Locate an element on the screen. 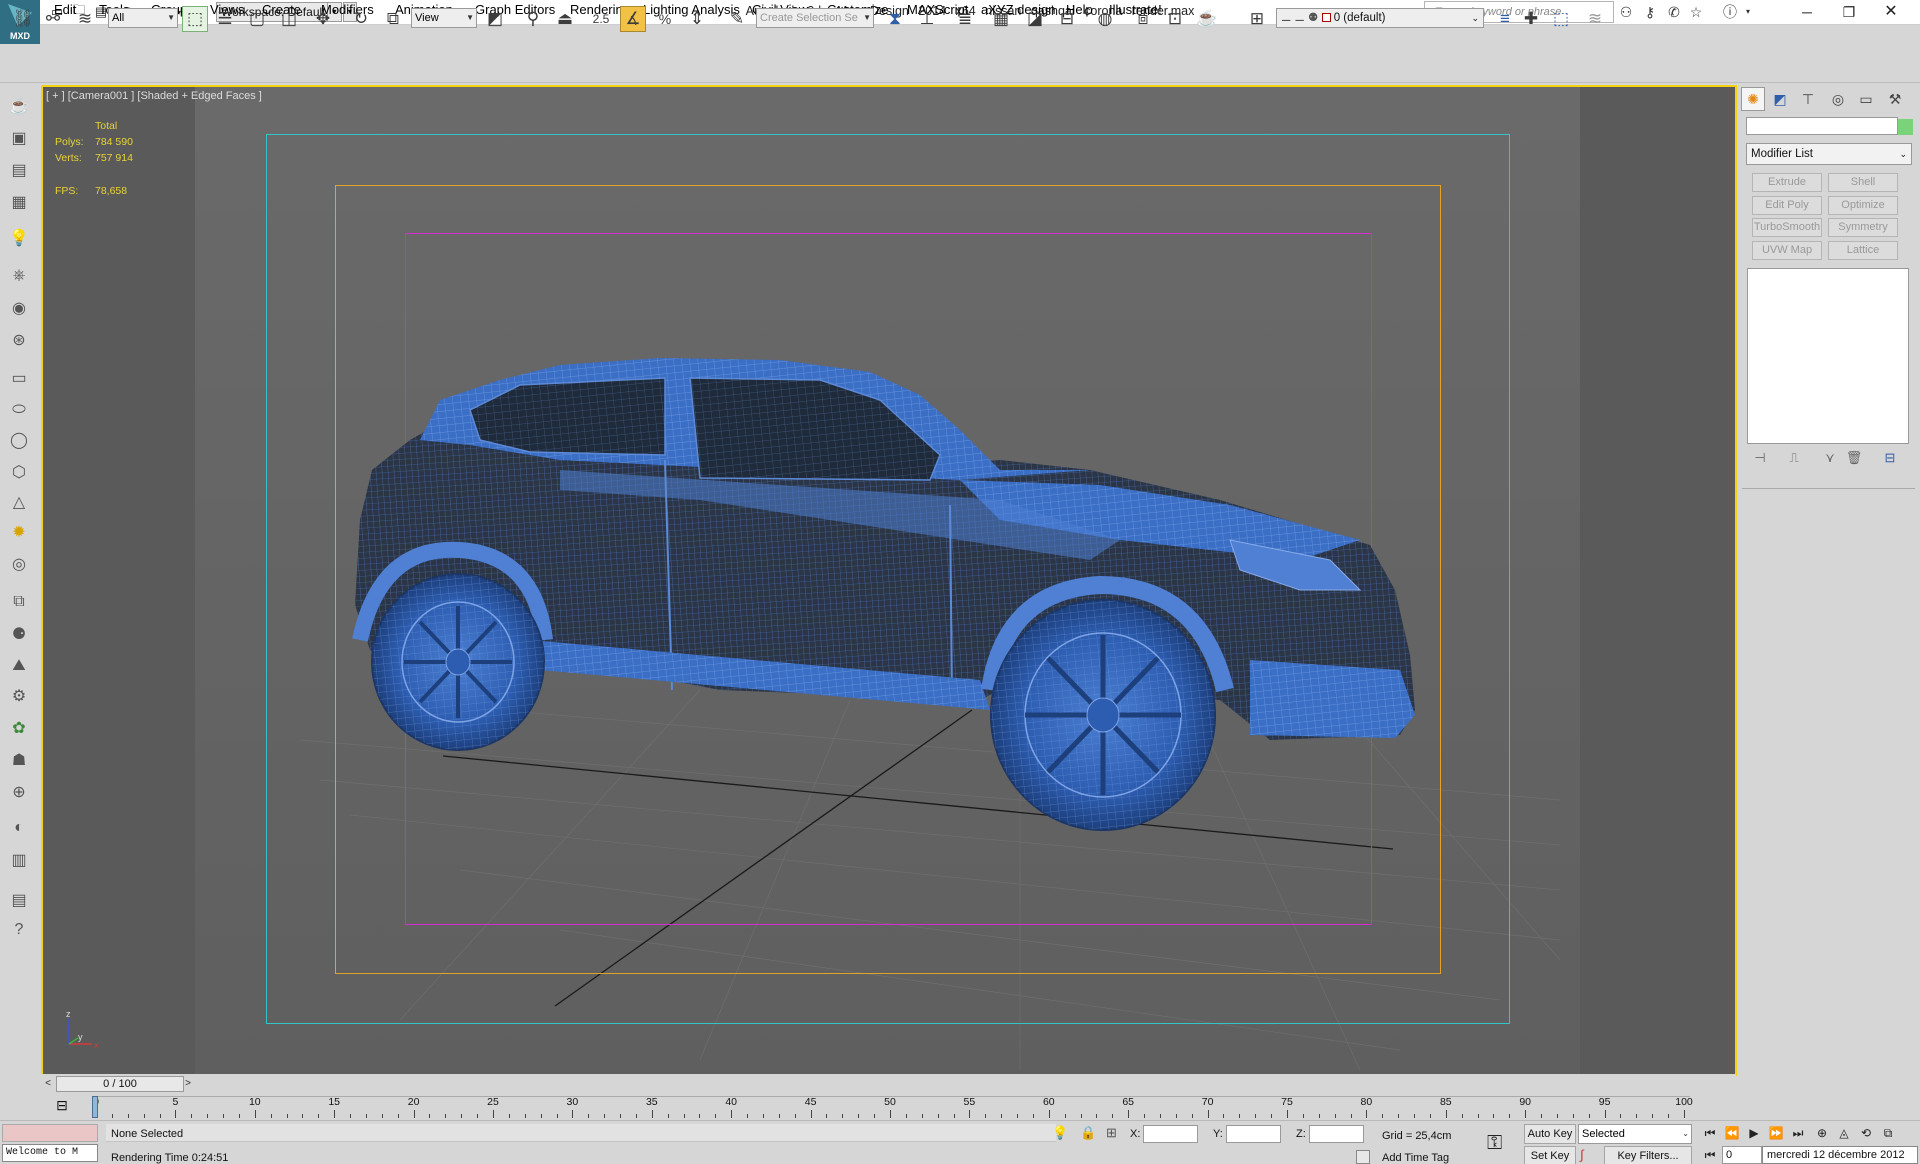 The height and width of the screenshot is (1164, 1920). pin-stack-icon: ⊣ is located at coordinates (1760, 458).